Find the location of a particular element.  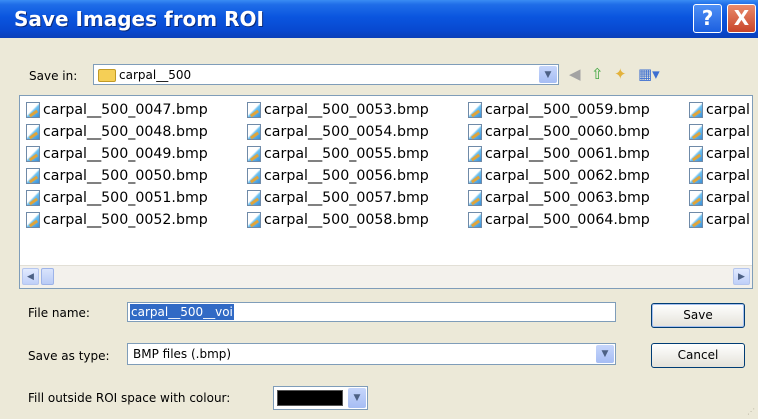

file-item: carpal__500_0049.bmp is located at coordinates (135, 154).